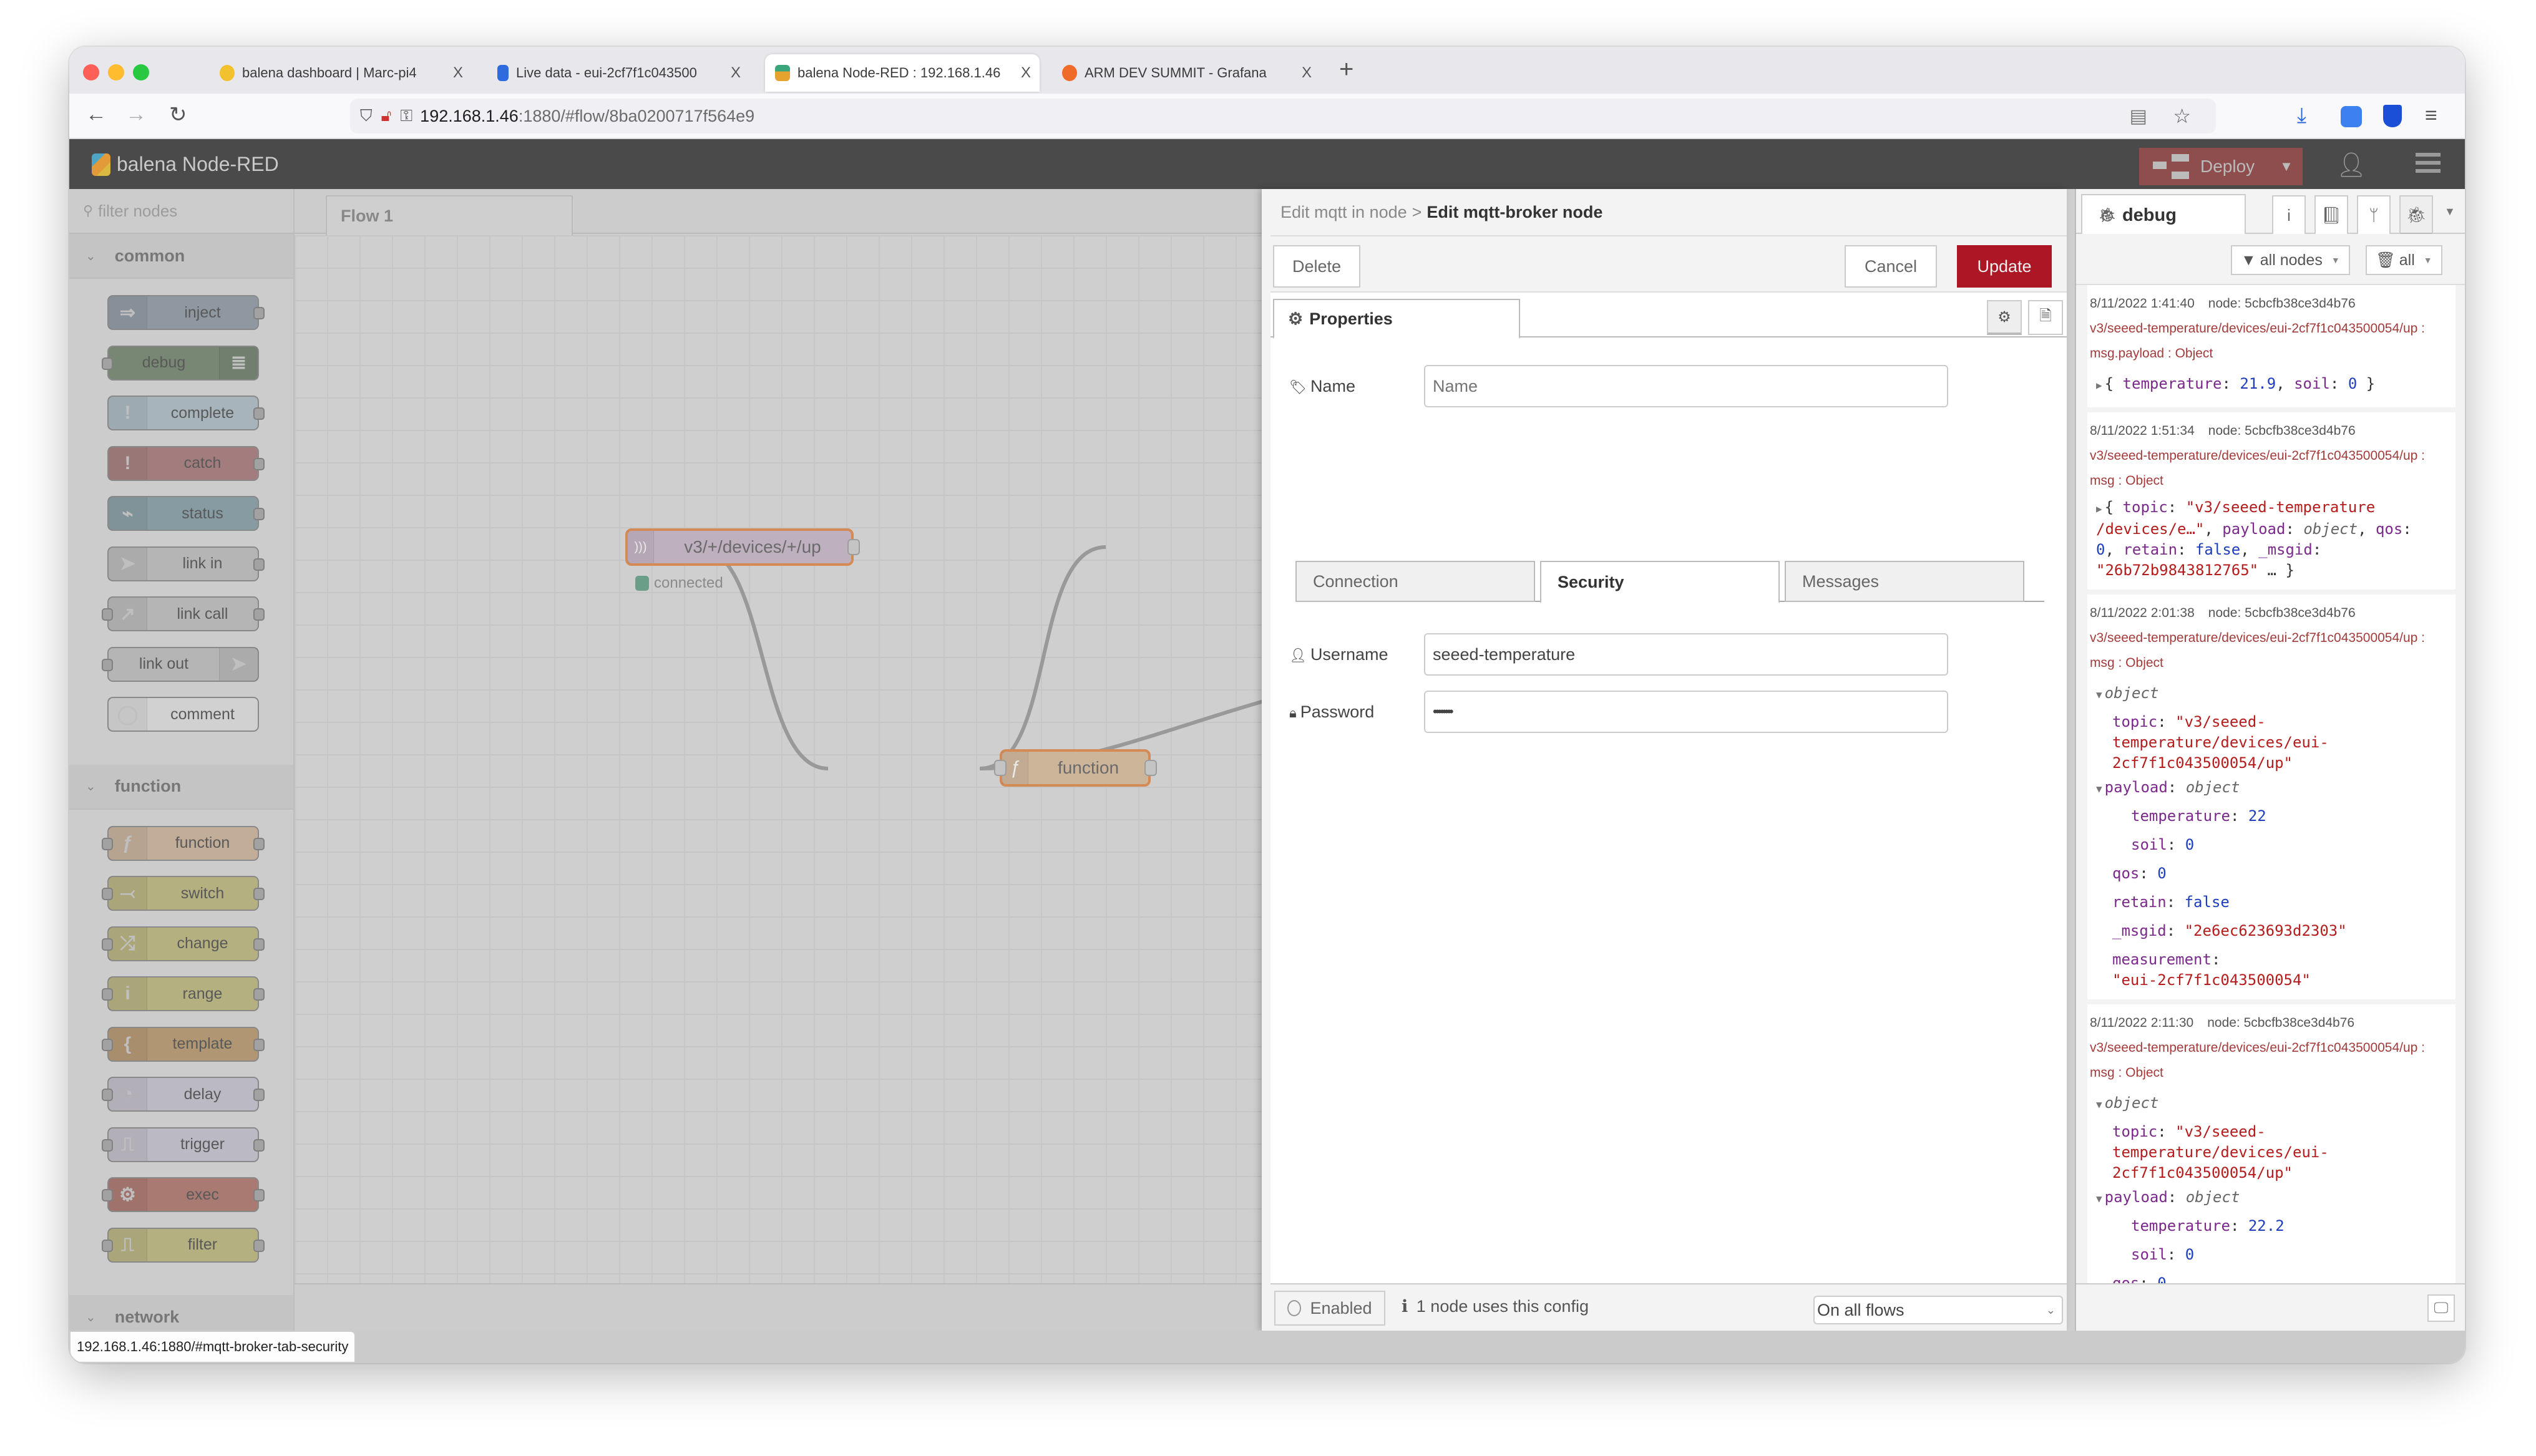  What do you see at coordinates (903, 73) in the screenshot?
I see `browser-tab-node-red: balena Node-RED : 192.168.1.46 X` at bounding box center [903, 73].